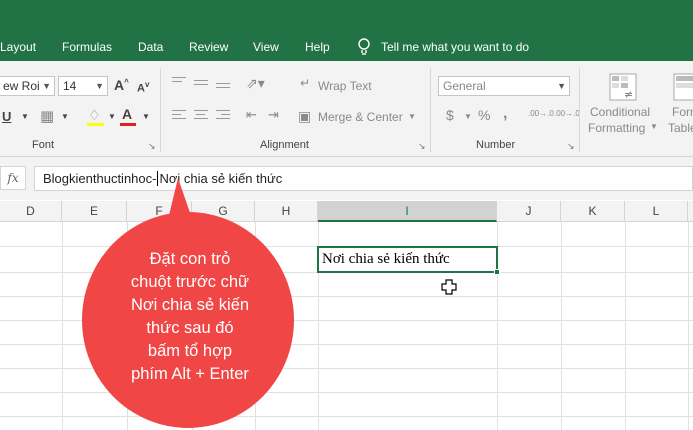 This screenshot has height=430, width=693. I want to click on tab-view: View, so click(266, 47).